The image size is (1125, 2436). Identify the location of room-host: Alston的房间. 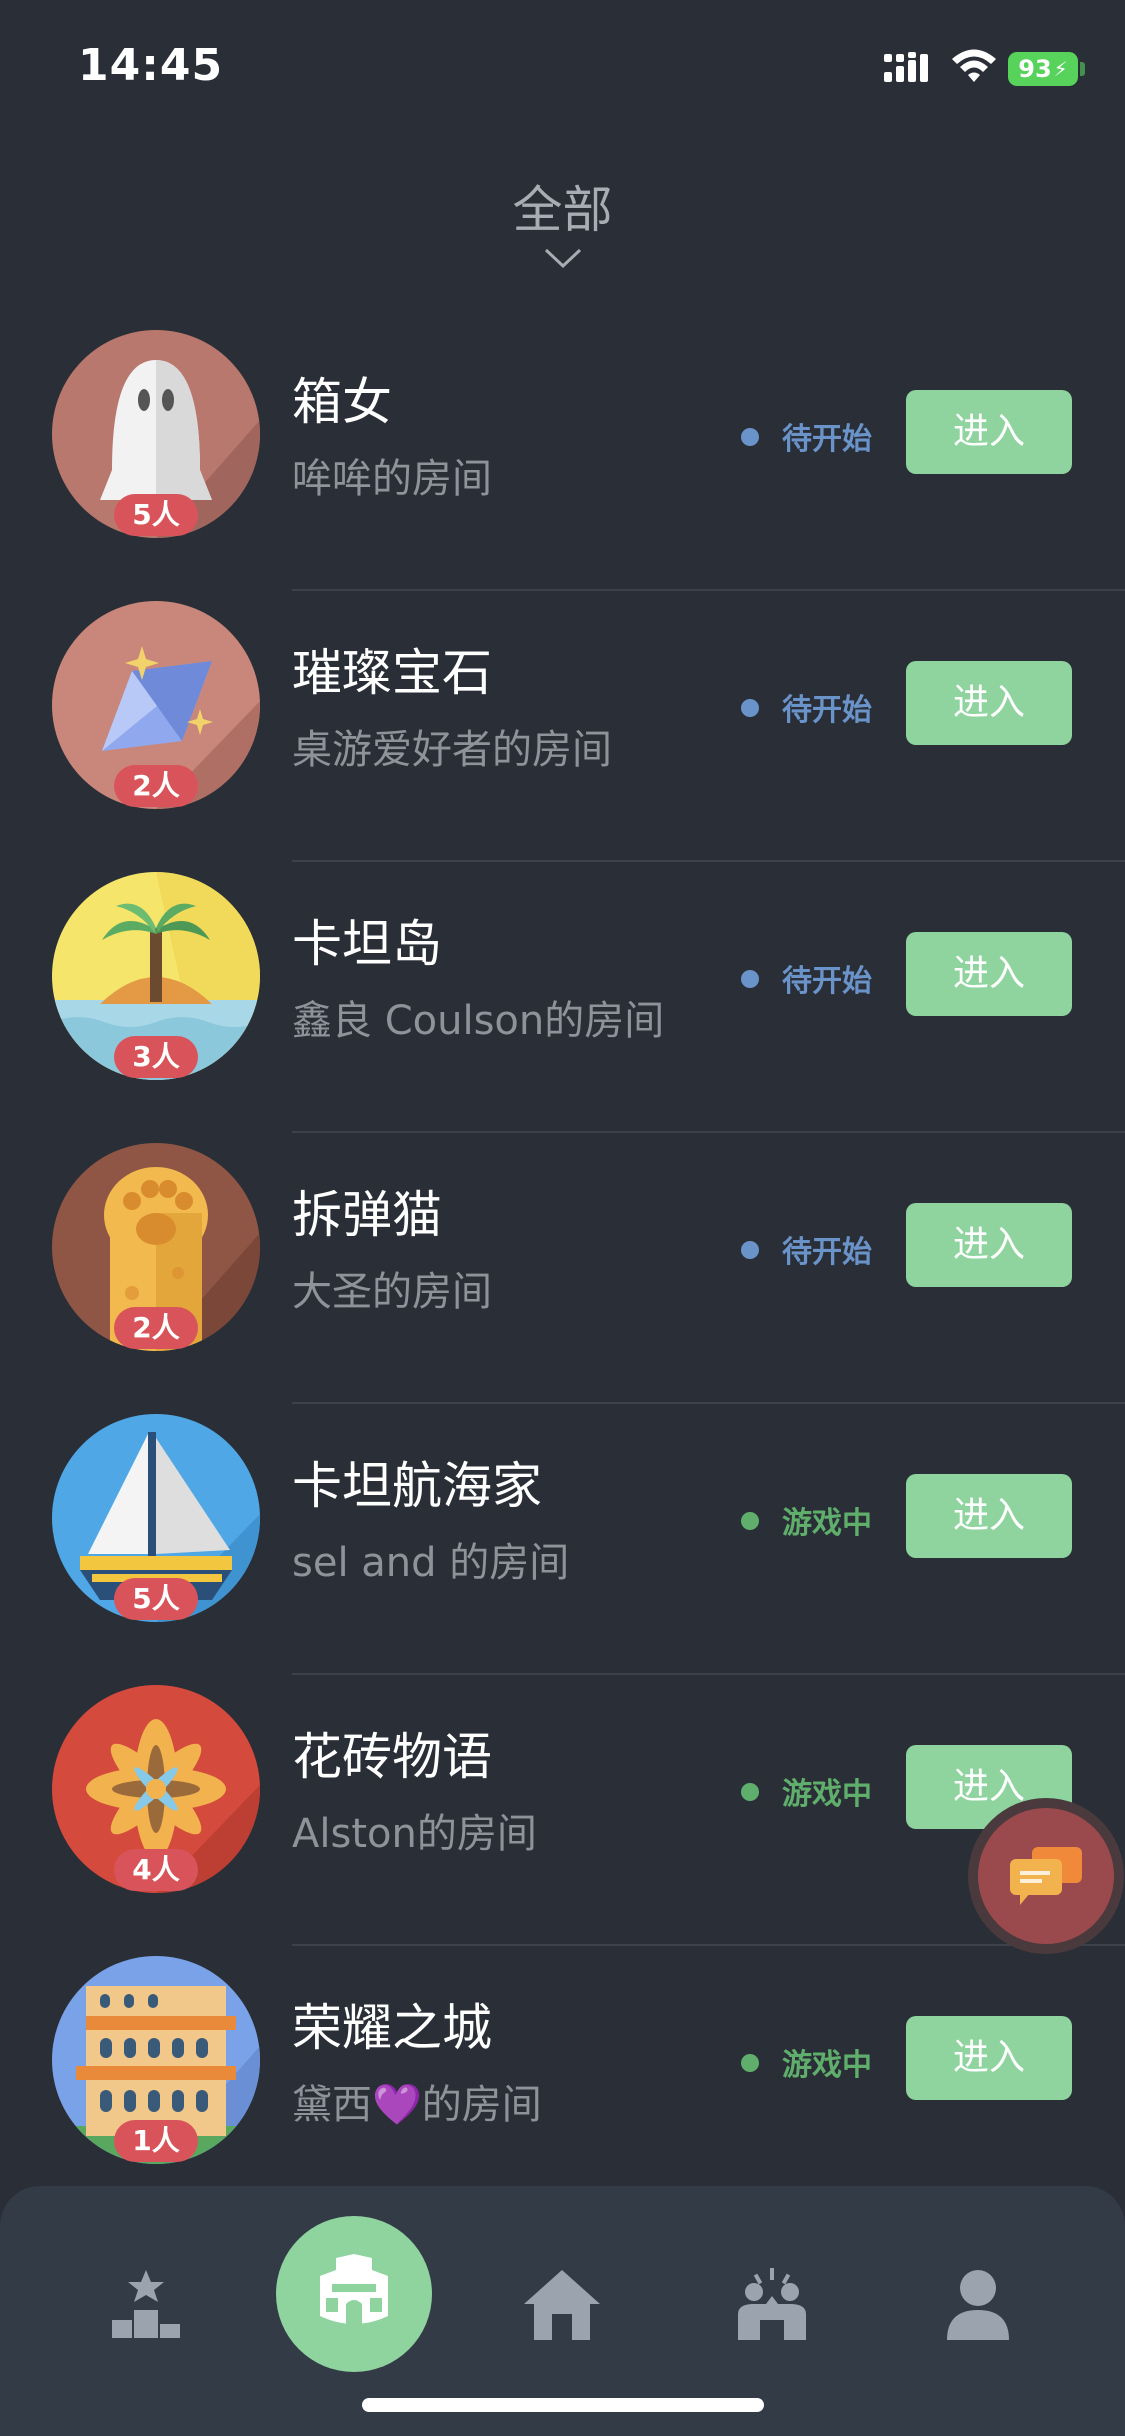
(414, 1834).